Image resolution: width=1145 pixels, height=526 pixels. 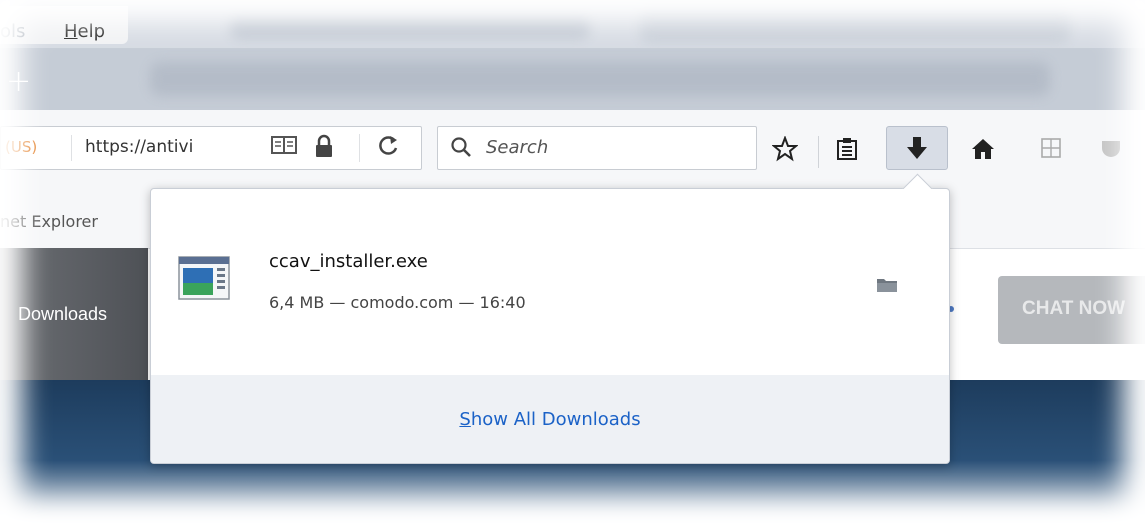 I want to click on downloads-panel-footer: Show All Downloads, so click(x=550, y=419).